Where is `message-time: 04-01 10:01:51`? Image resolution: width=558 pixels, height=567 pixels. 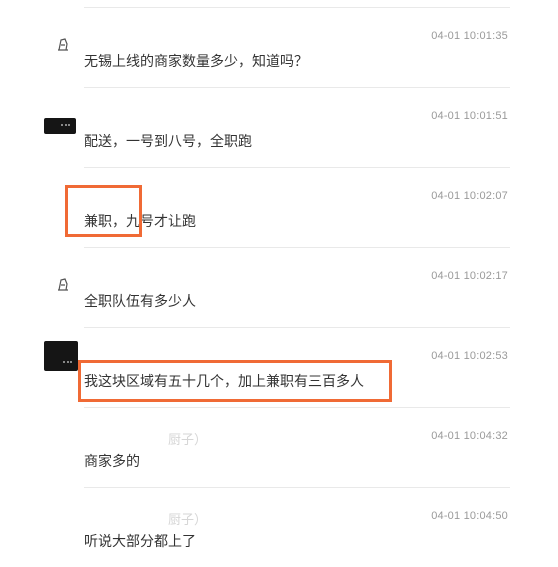 message-time: 04-01 10:01:51 is located at coordinates (469, 116).